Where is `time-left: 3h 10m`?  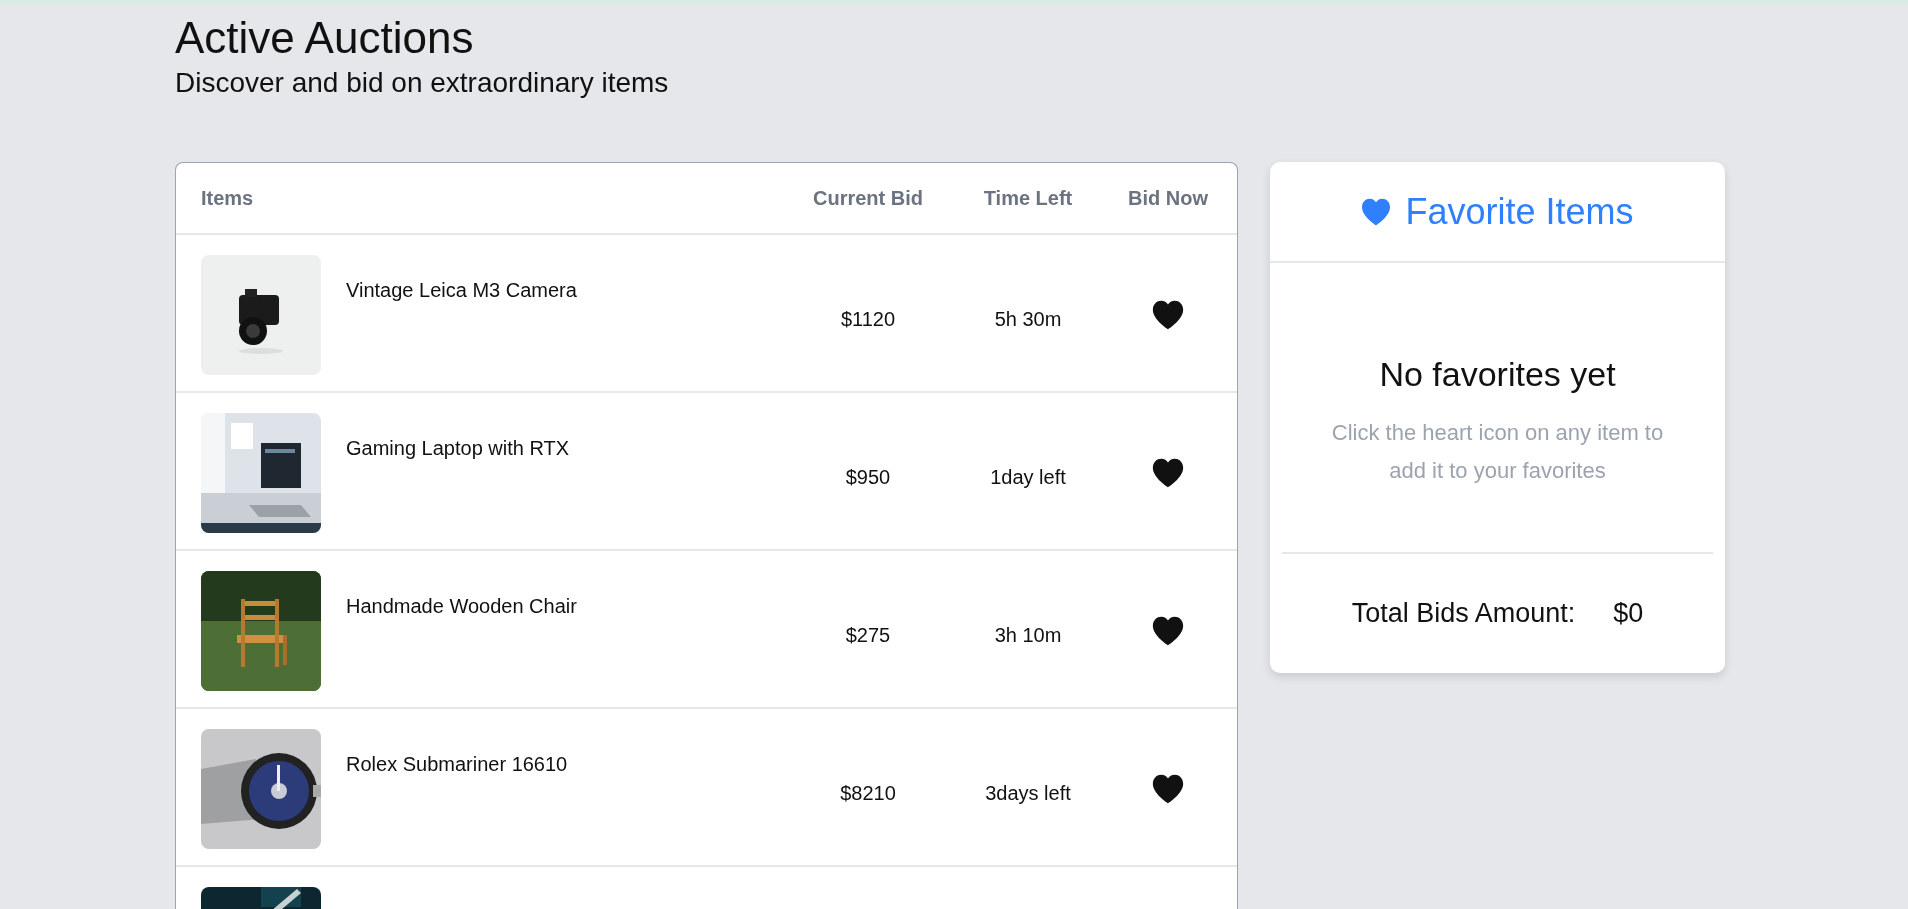
time-left: 3h 10m is located at coordinates (1028, 634).